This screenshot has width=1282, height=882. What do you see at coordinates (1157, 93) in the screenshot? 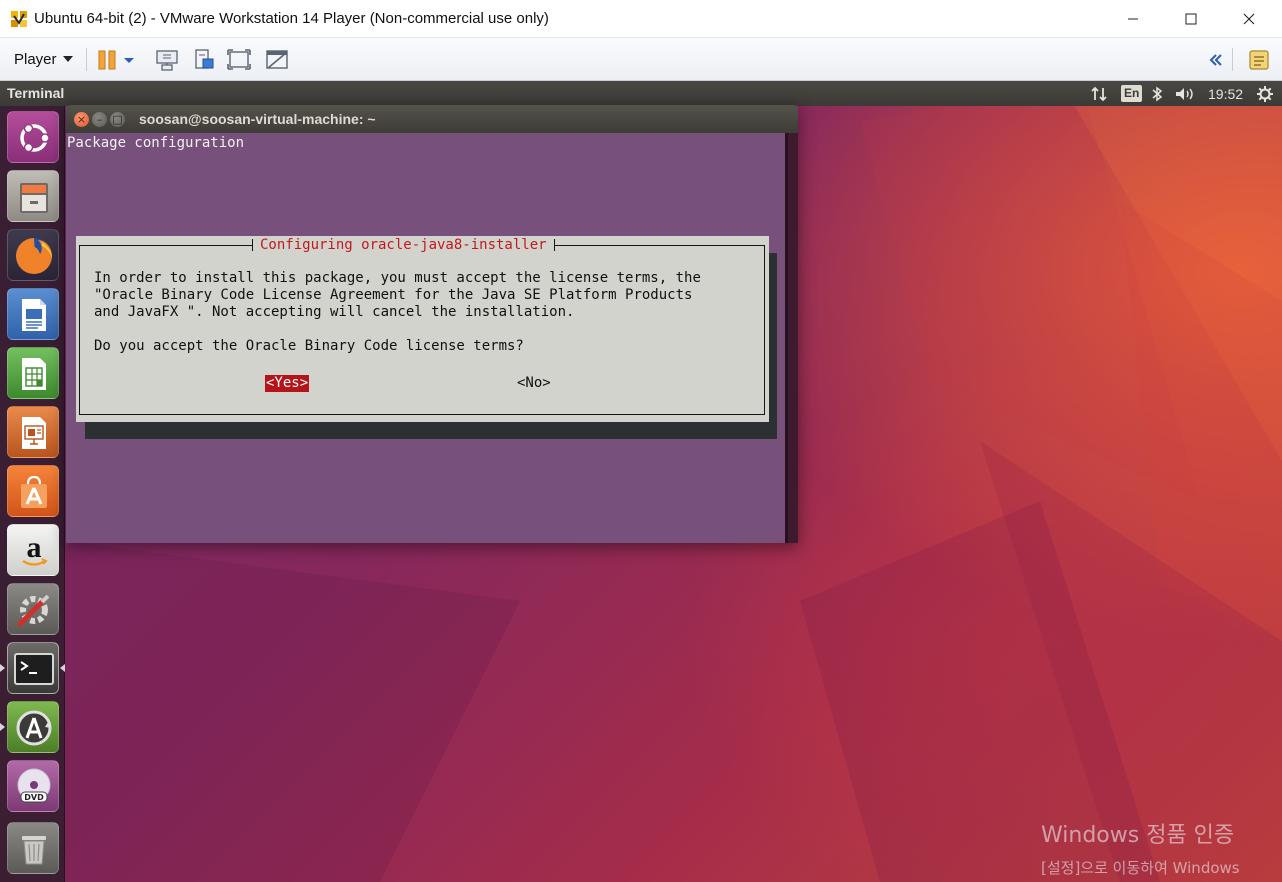
I see `bluetooth-icon` at bounding box center [1157, 93].